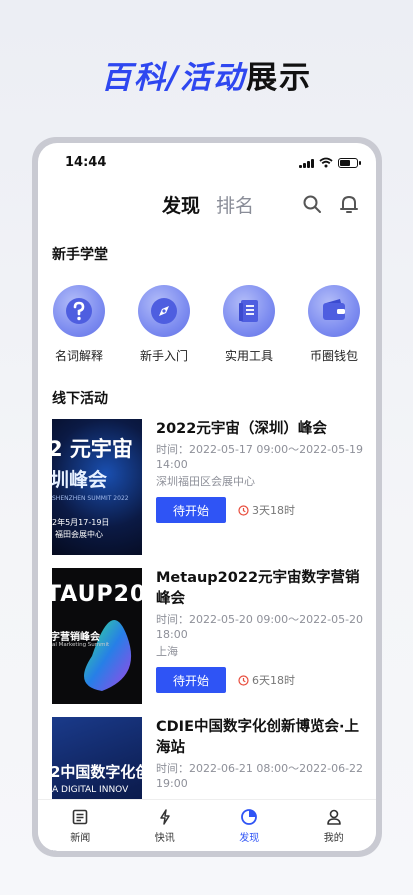  I want to click on thumb-text: A DIGITAL INNOV, so click(90, 790).